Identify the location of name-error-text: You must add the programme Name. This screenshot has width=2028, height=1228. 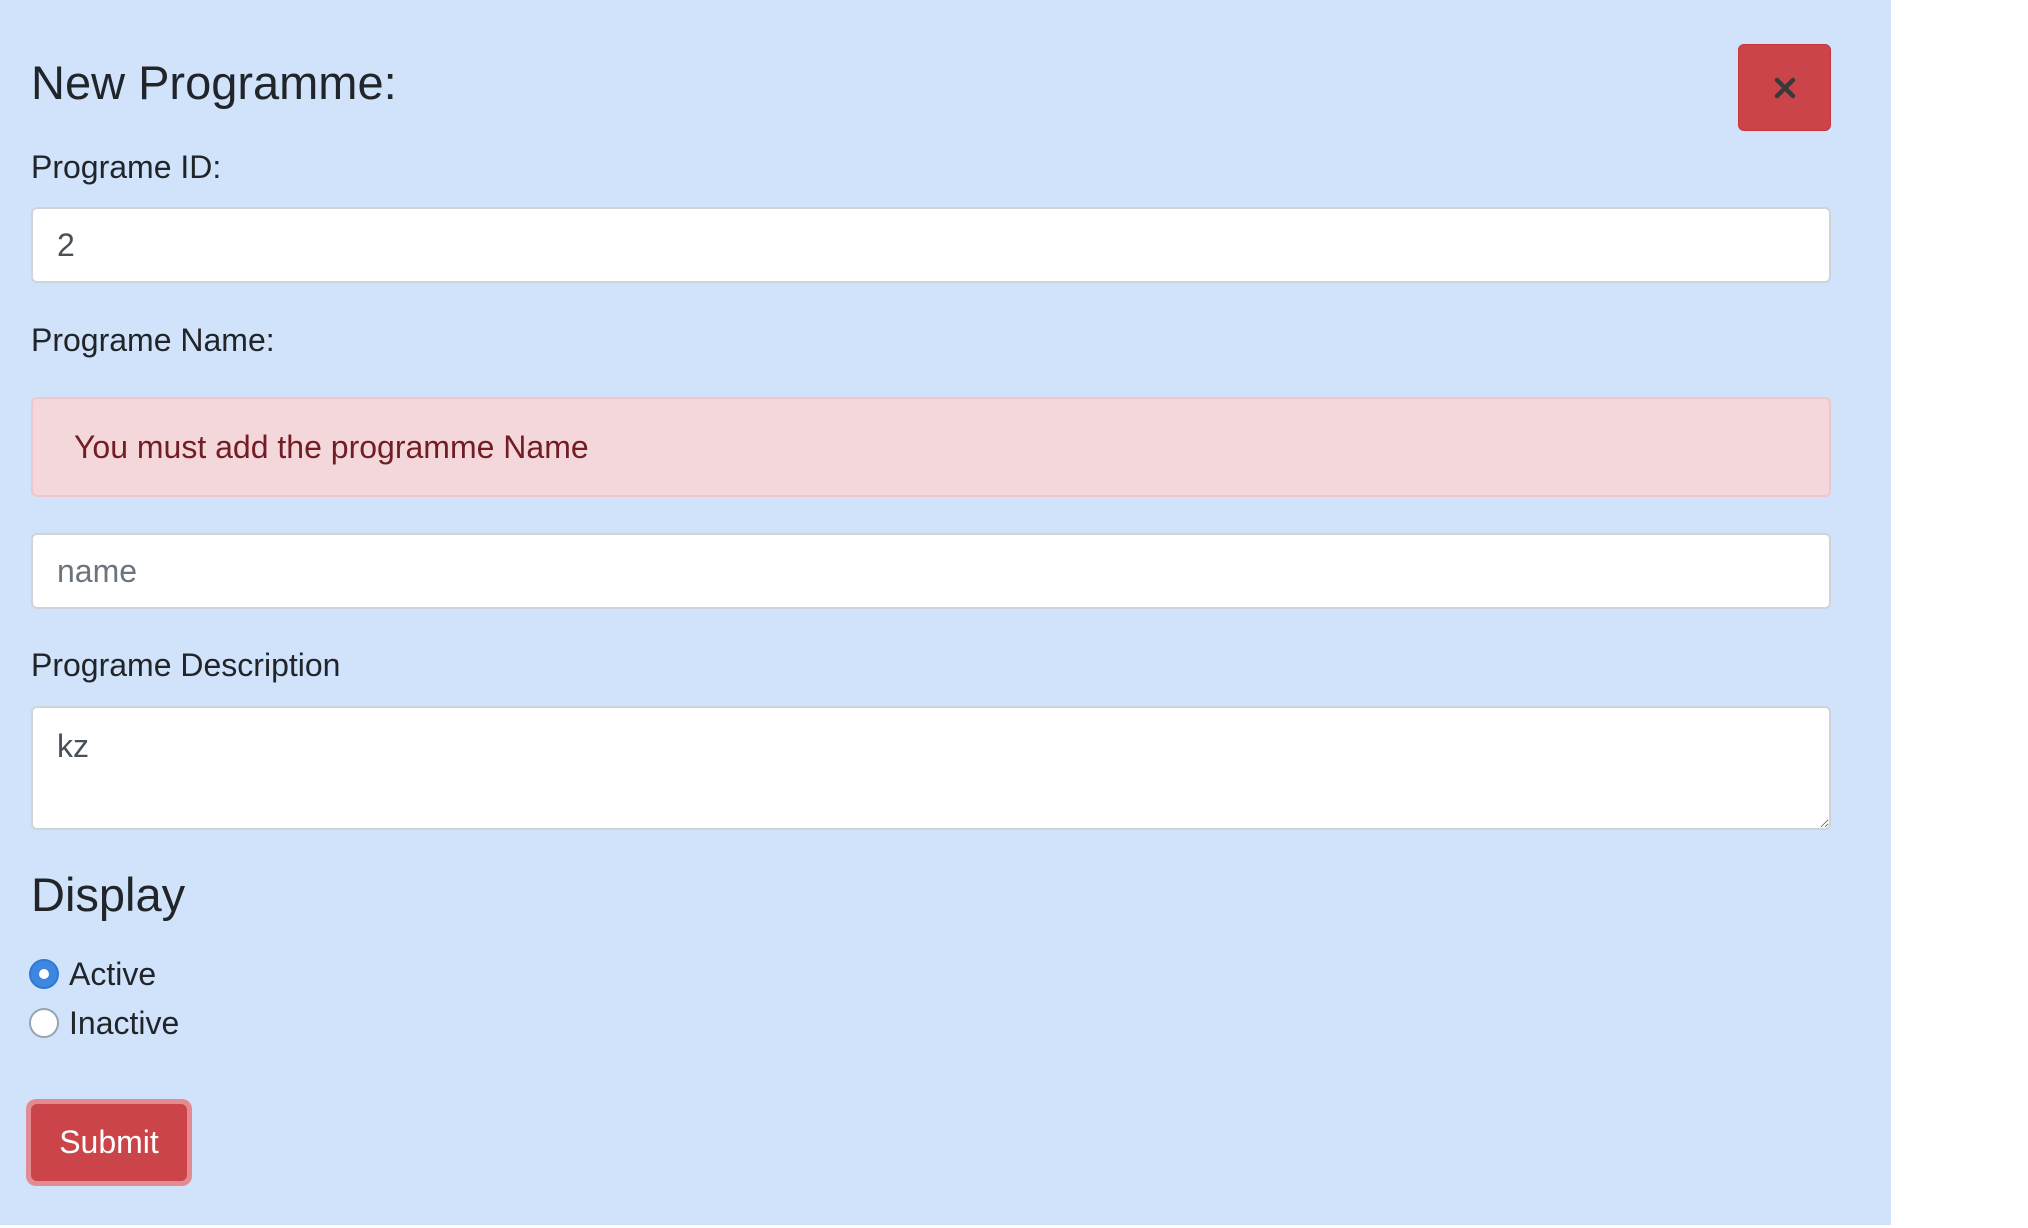
(331, 446).